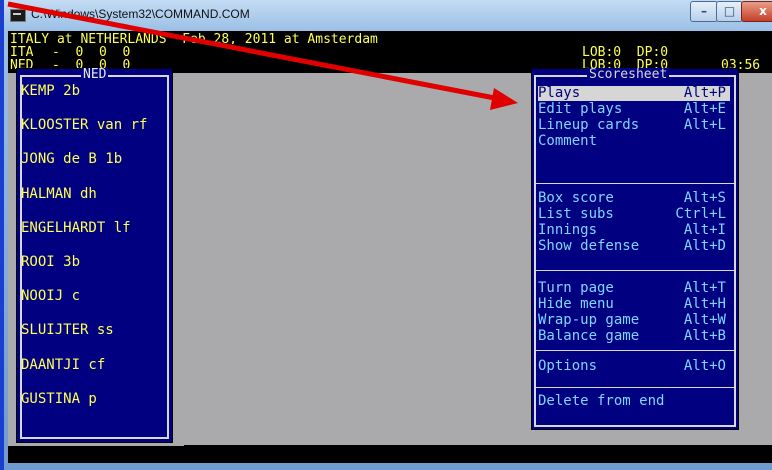 The width and height of the screenshot is (772, 470). What do you see at coordinates (256, 52) in the screenshot?
I see `arrow-line` at bounding box center [256, 52].